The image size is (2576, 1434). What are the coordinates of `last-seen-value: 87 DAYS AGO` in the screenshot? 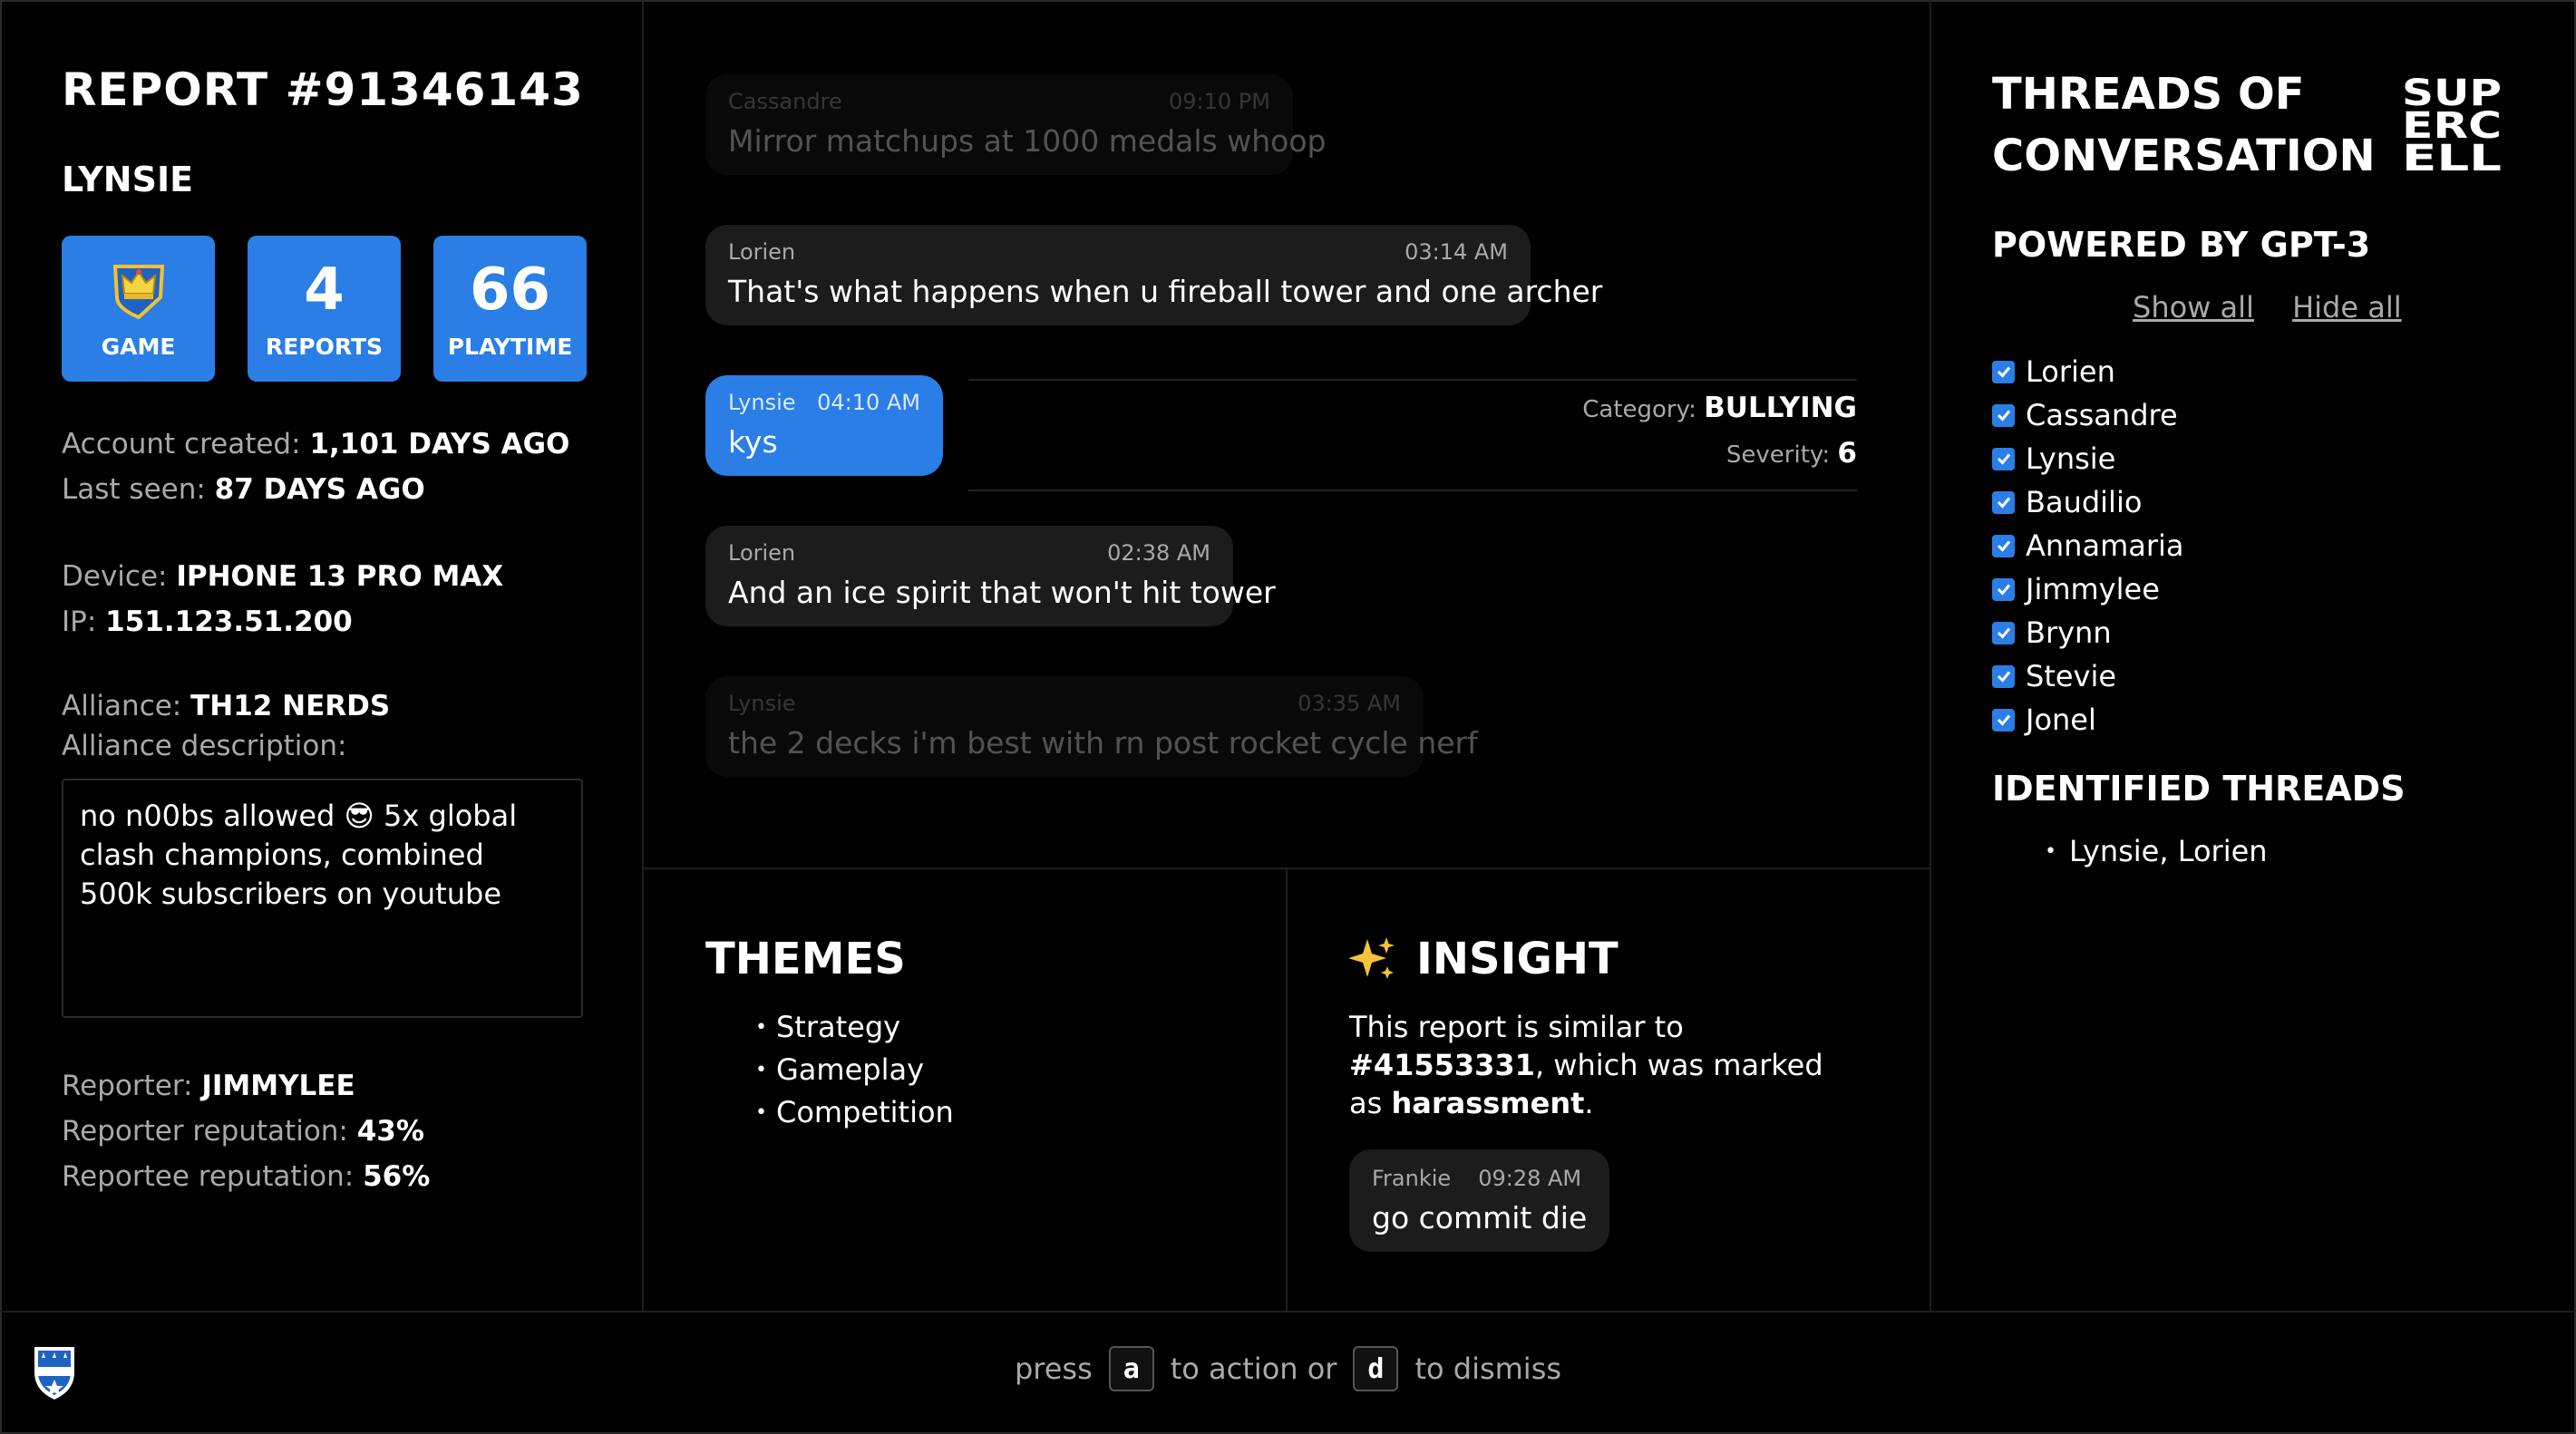 It's located at (319, 489).